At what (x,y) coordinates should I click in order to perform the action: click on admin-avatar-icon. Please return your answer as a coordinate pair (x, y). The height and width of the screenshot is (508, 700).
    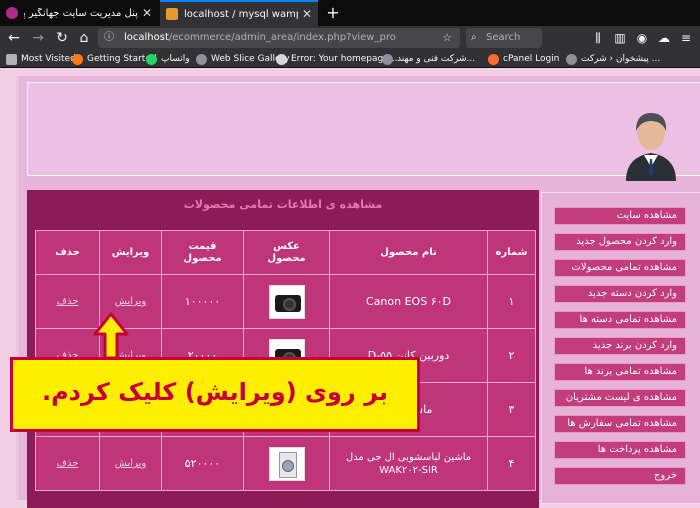
    Looking at the image, I should click on (651, 147).